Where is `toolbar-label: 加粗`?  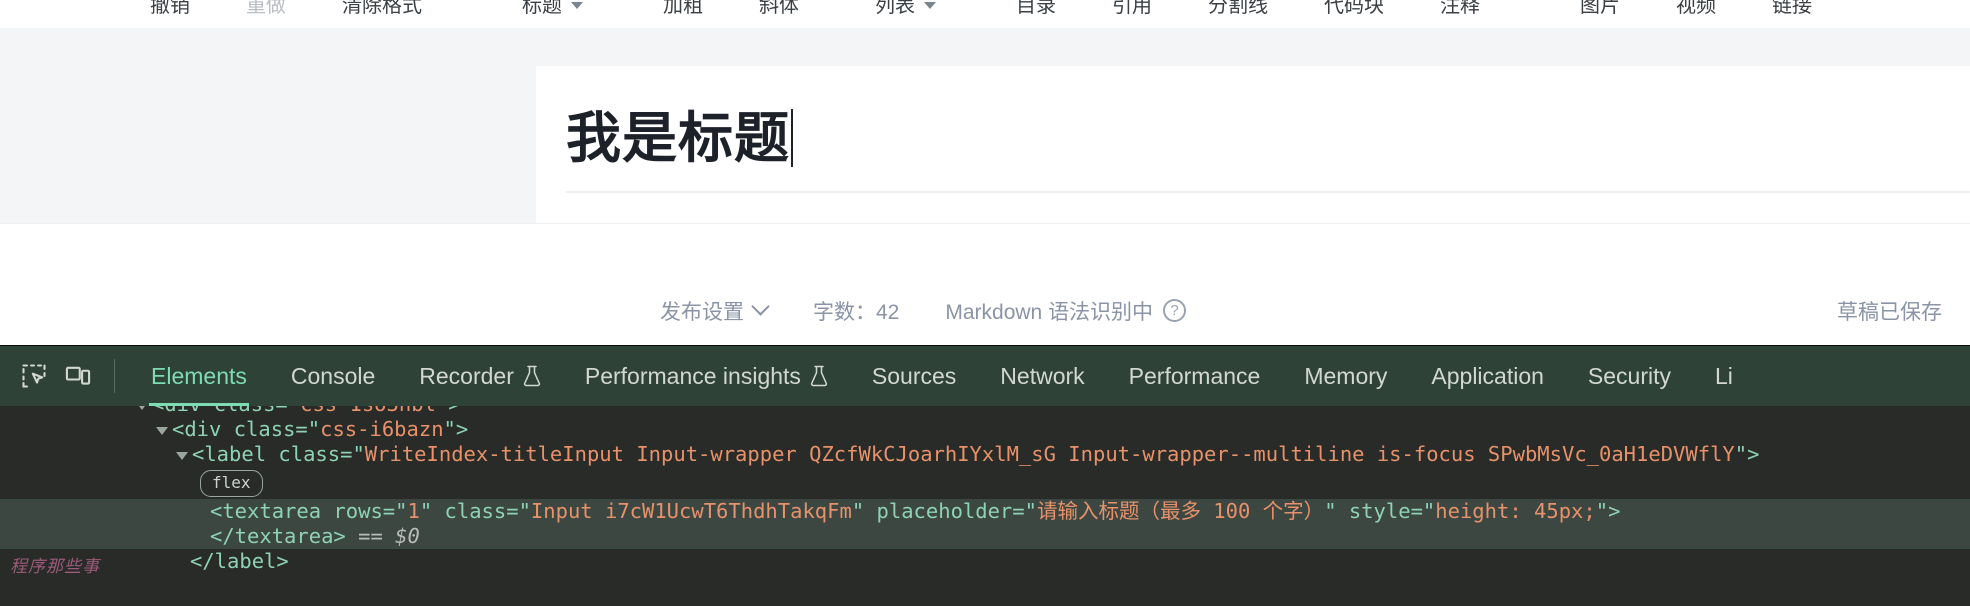
toolbar-label: 加粗 is located at coordinates (683, 8).